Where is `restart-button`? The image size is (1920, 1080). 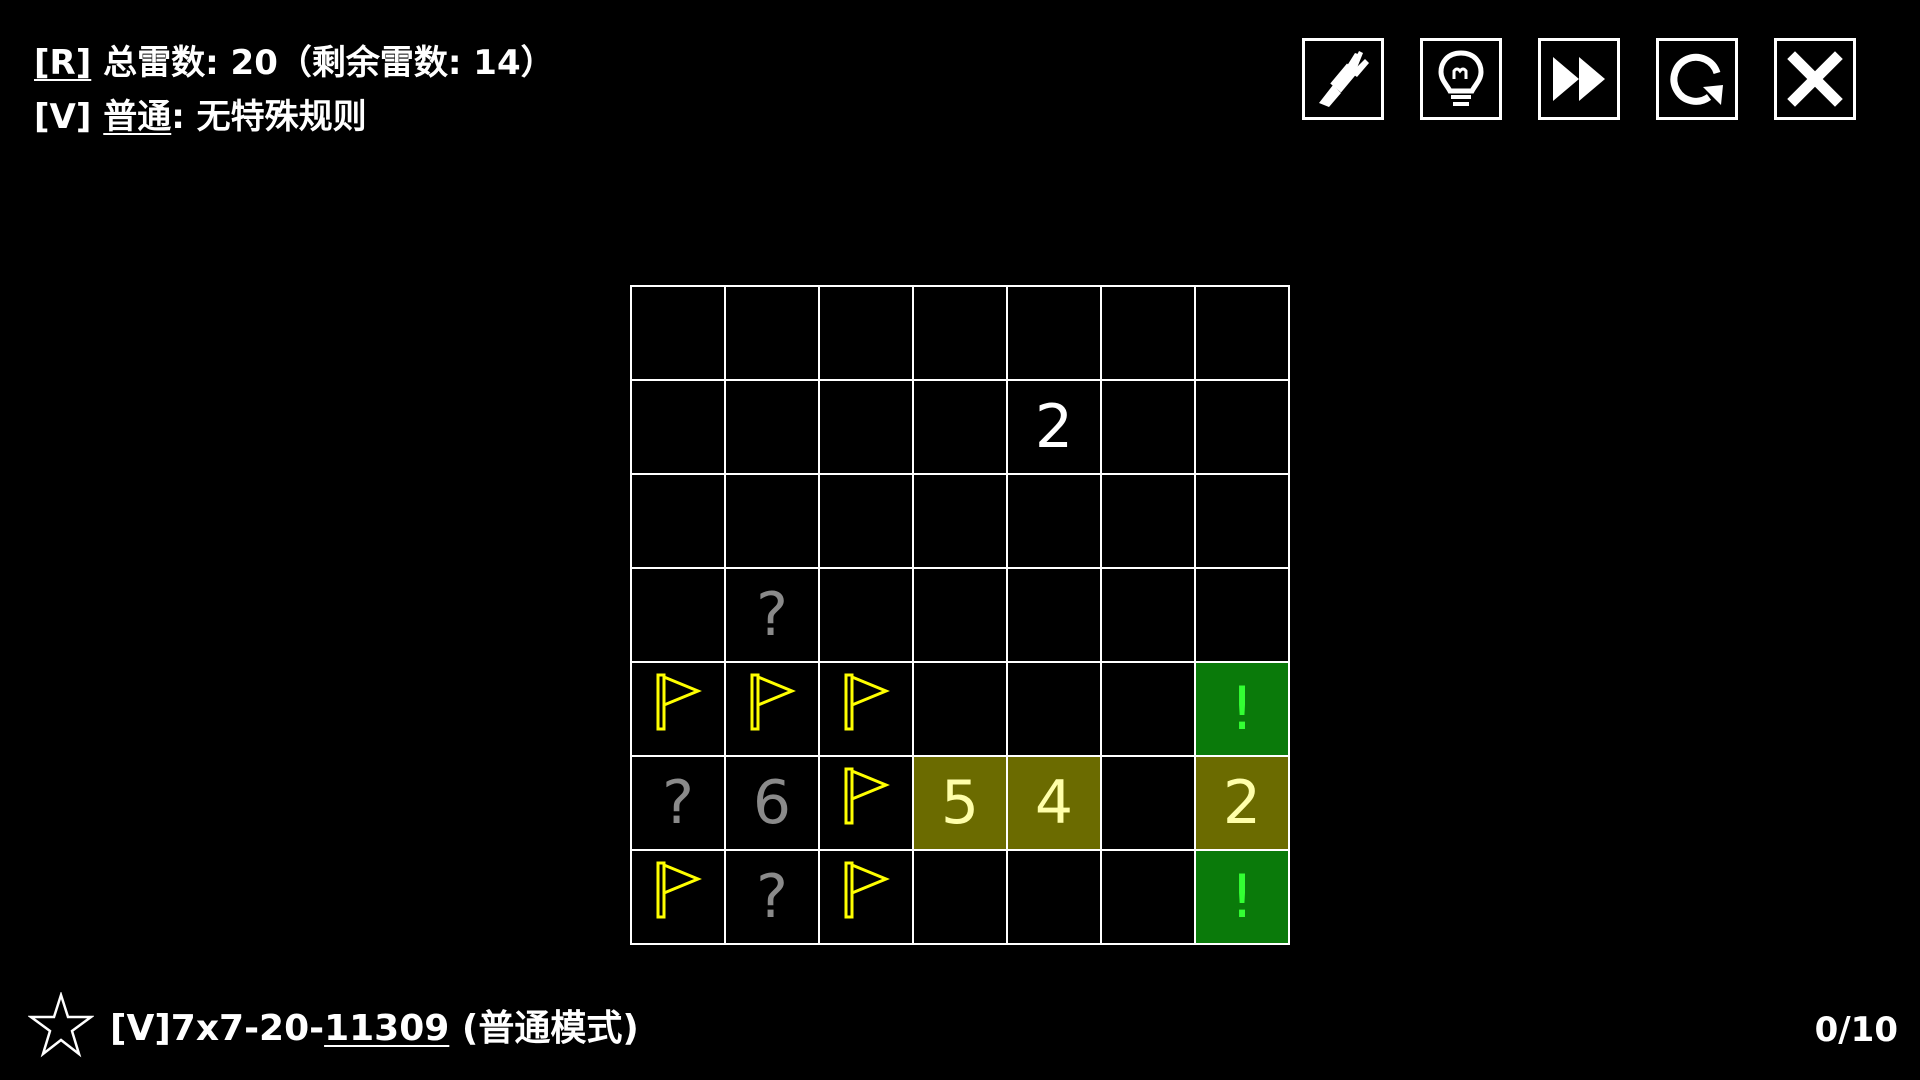
restart-button is located at coordinates (1697, 79).